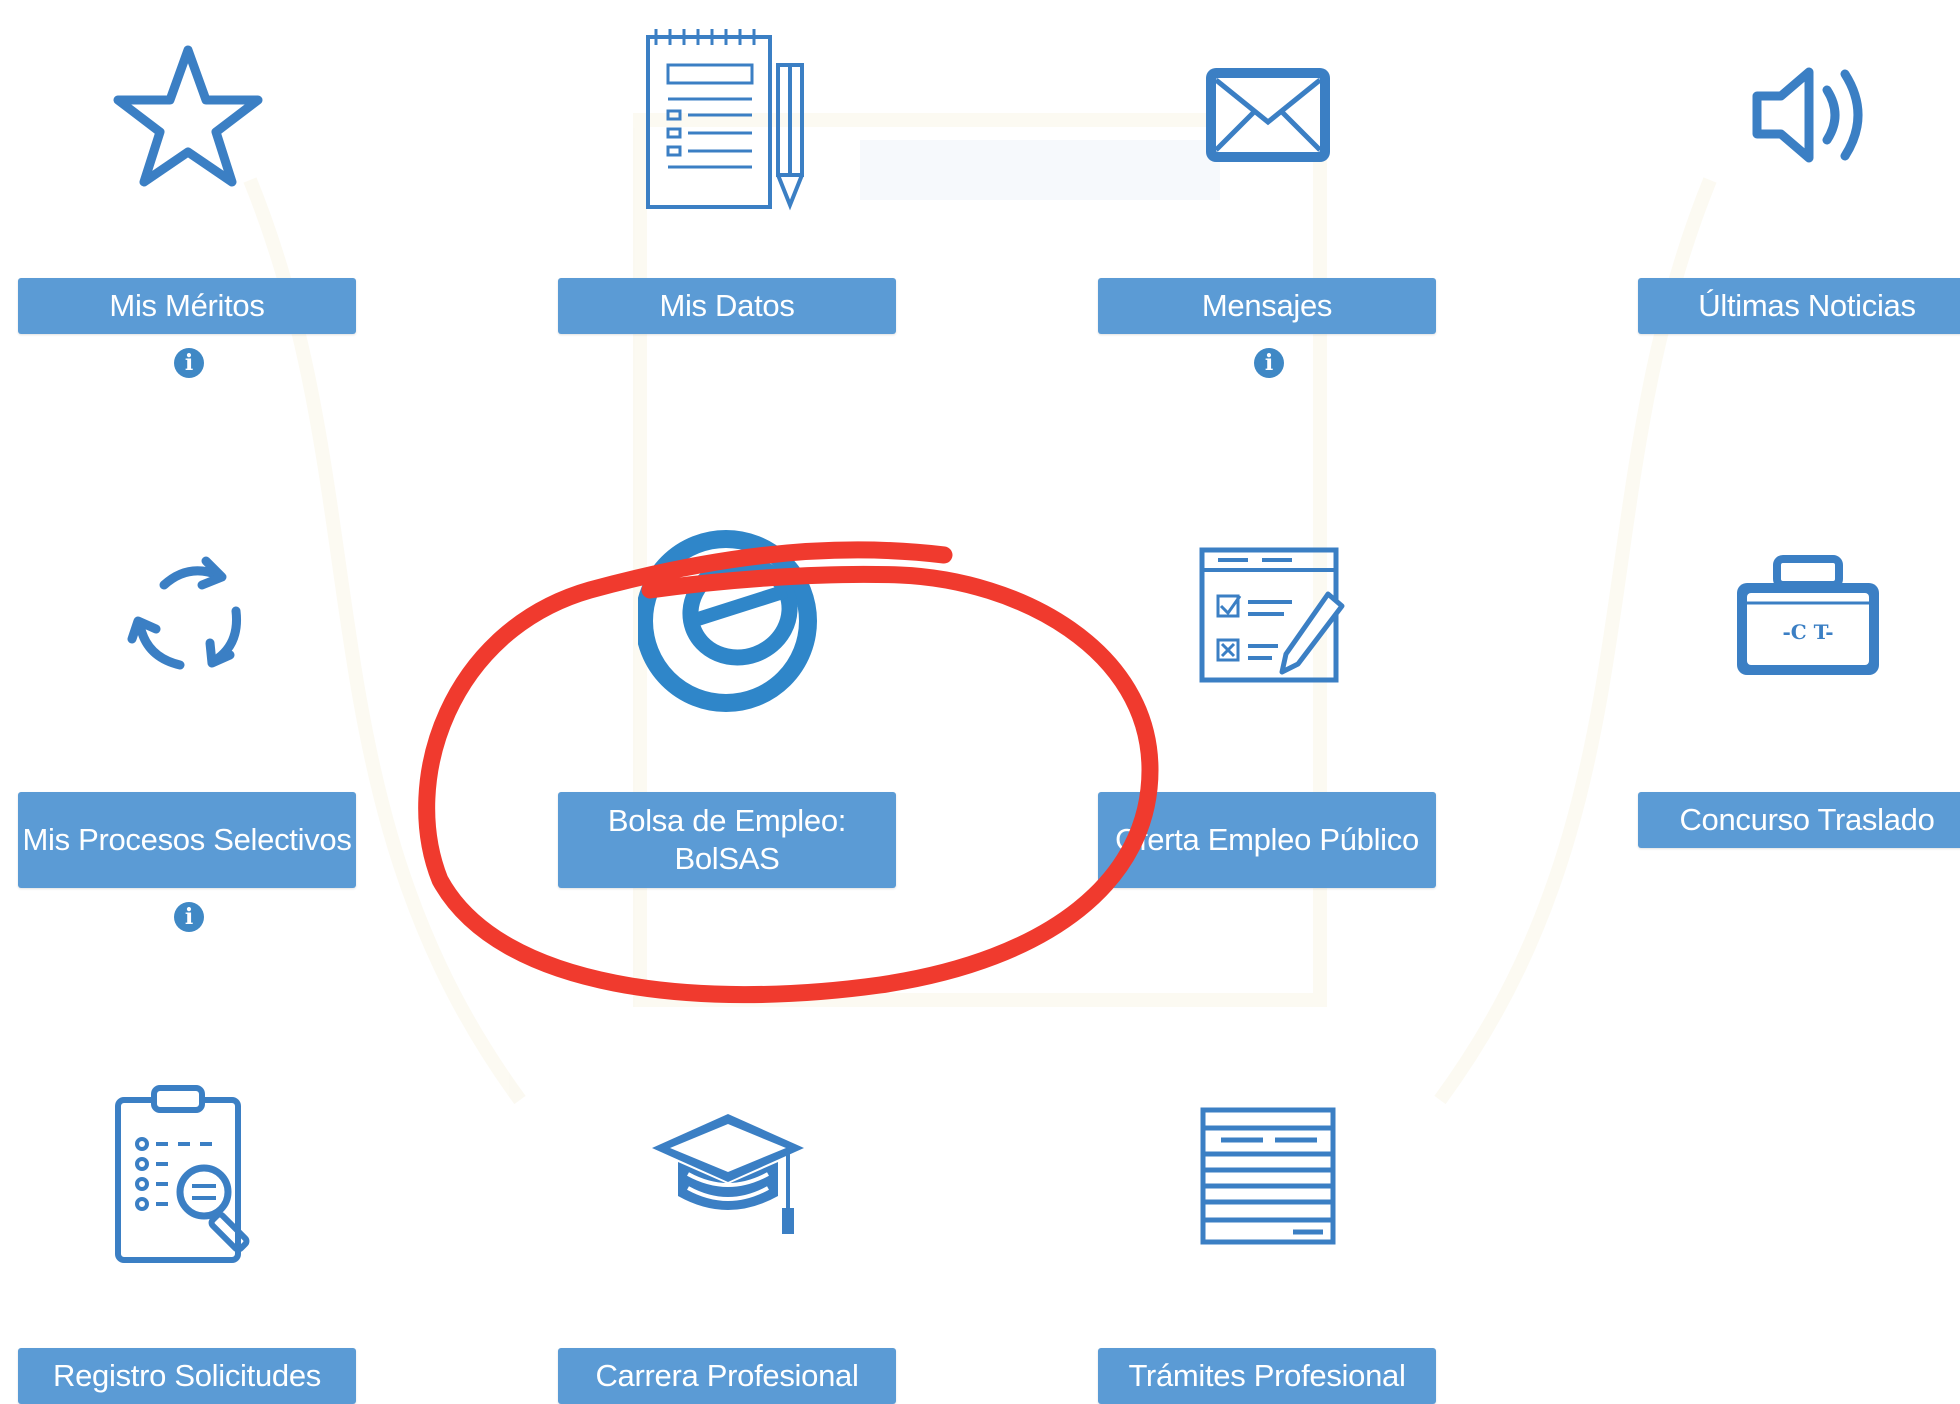 This screenshot has height=1404, width=1960. What do you see at coordinates (1268, 115) in the screenshot?
I see `envelope-icon` at bounding box center [1268, 115].